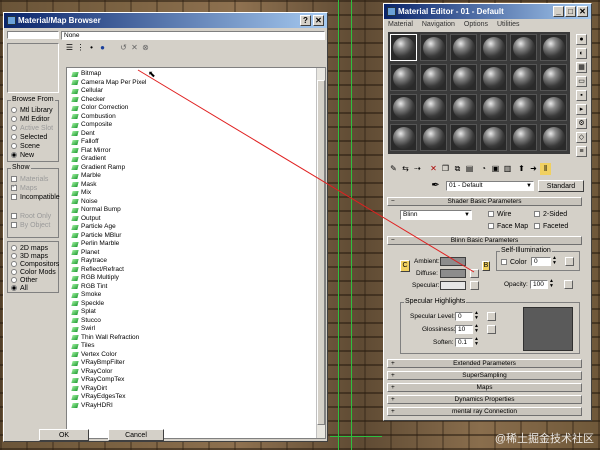 The image size is (600, 450). I want to click on material-effects-icon: ‖, so click(545, 169).